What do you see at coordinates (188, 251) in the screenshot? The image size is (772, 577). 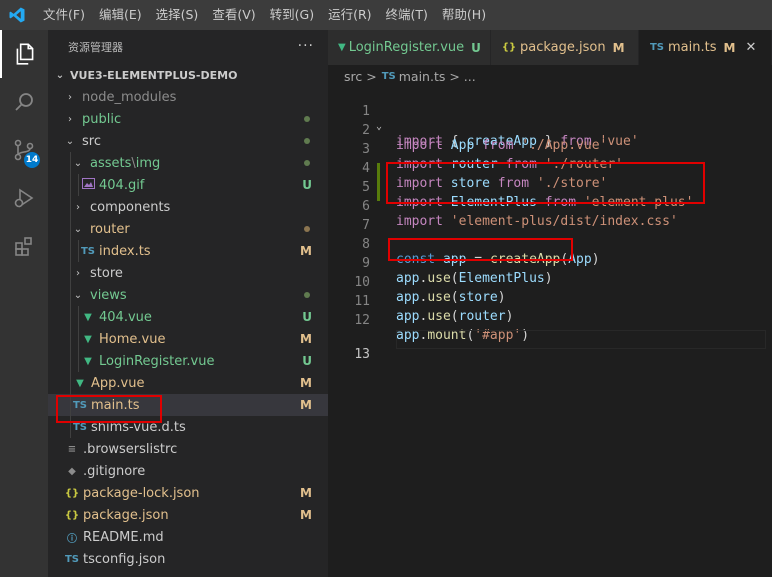 I see `tree-item-index-ts: TS index.ts M` at bounding box center [188, 251].